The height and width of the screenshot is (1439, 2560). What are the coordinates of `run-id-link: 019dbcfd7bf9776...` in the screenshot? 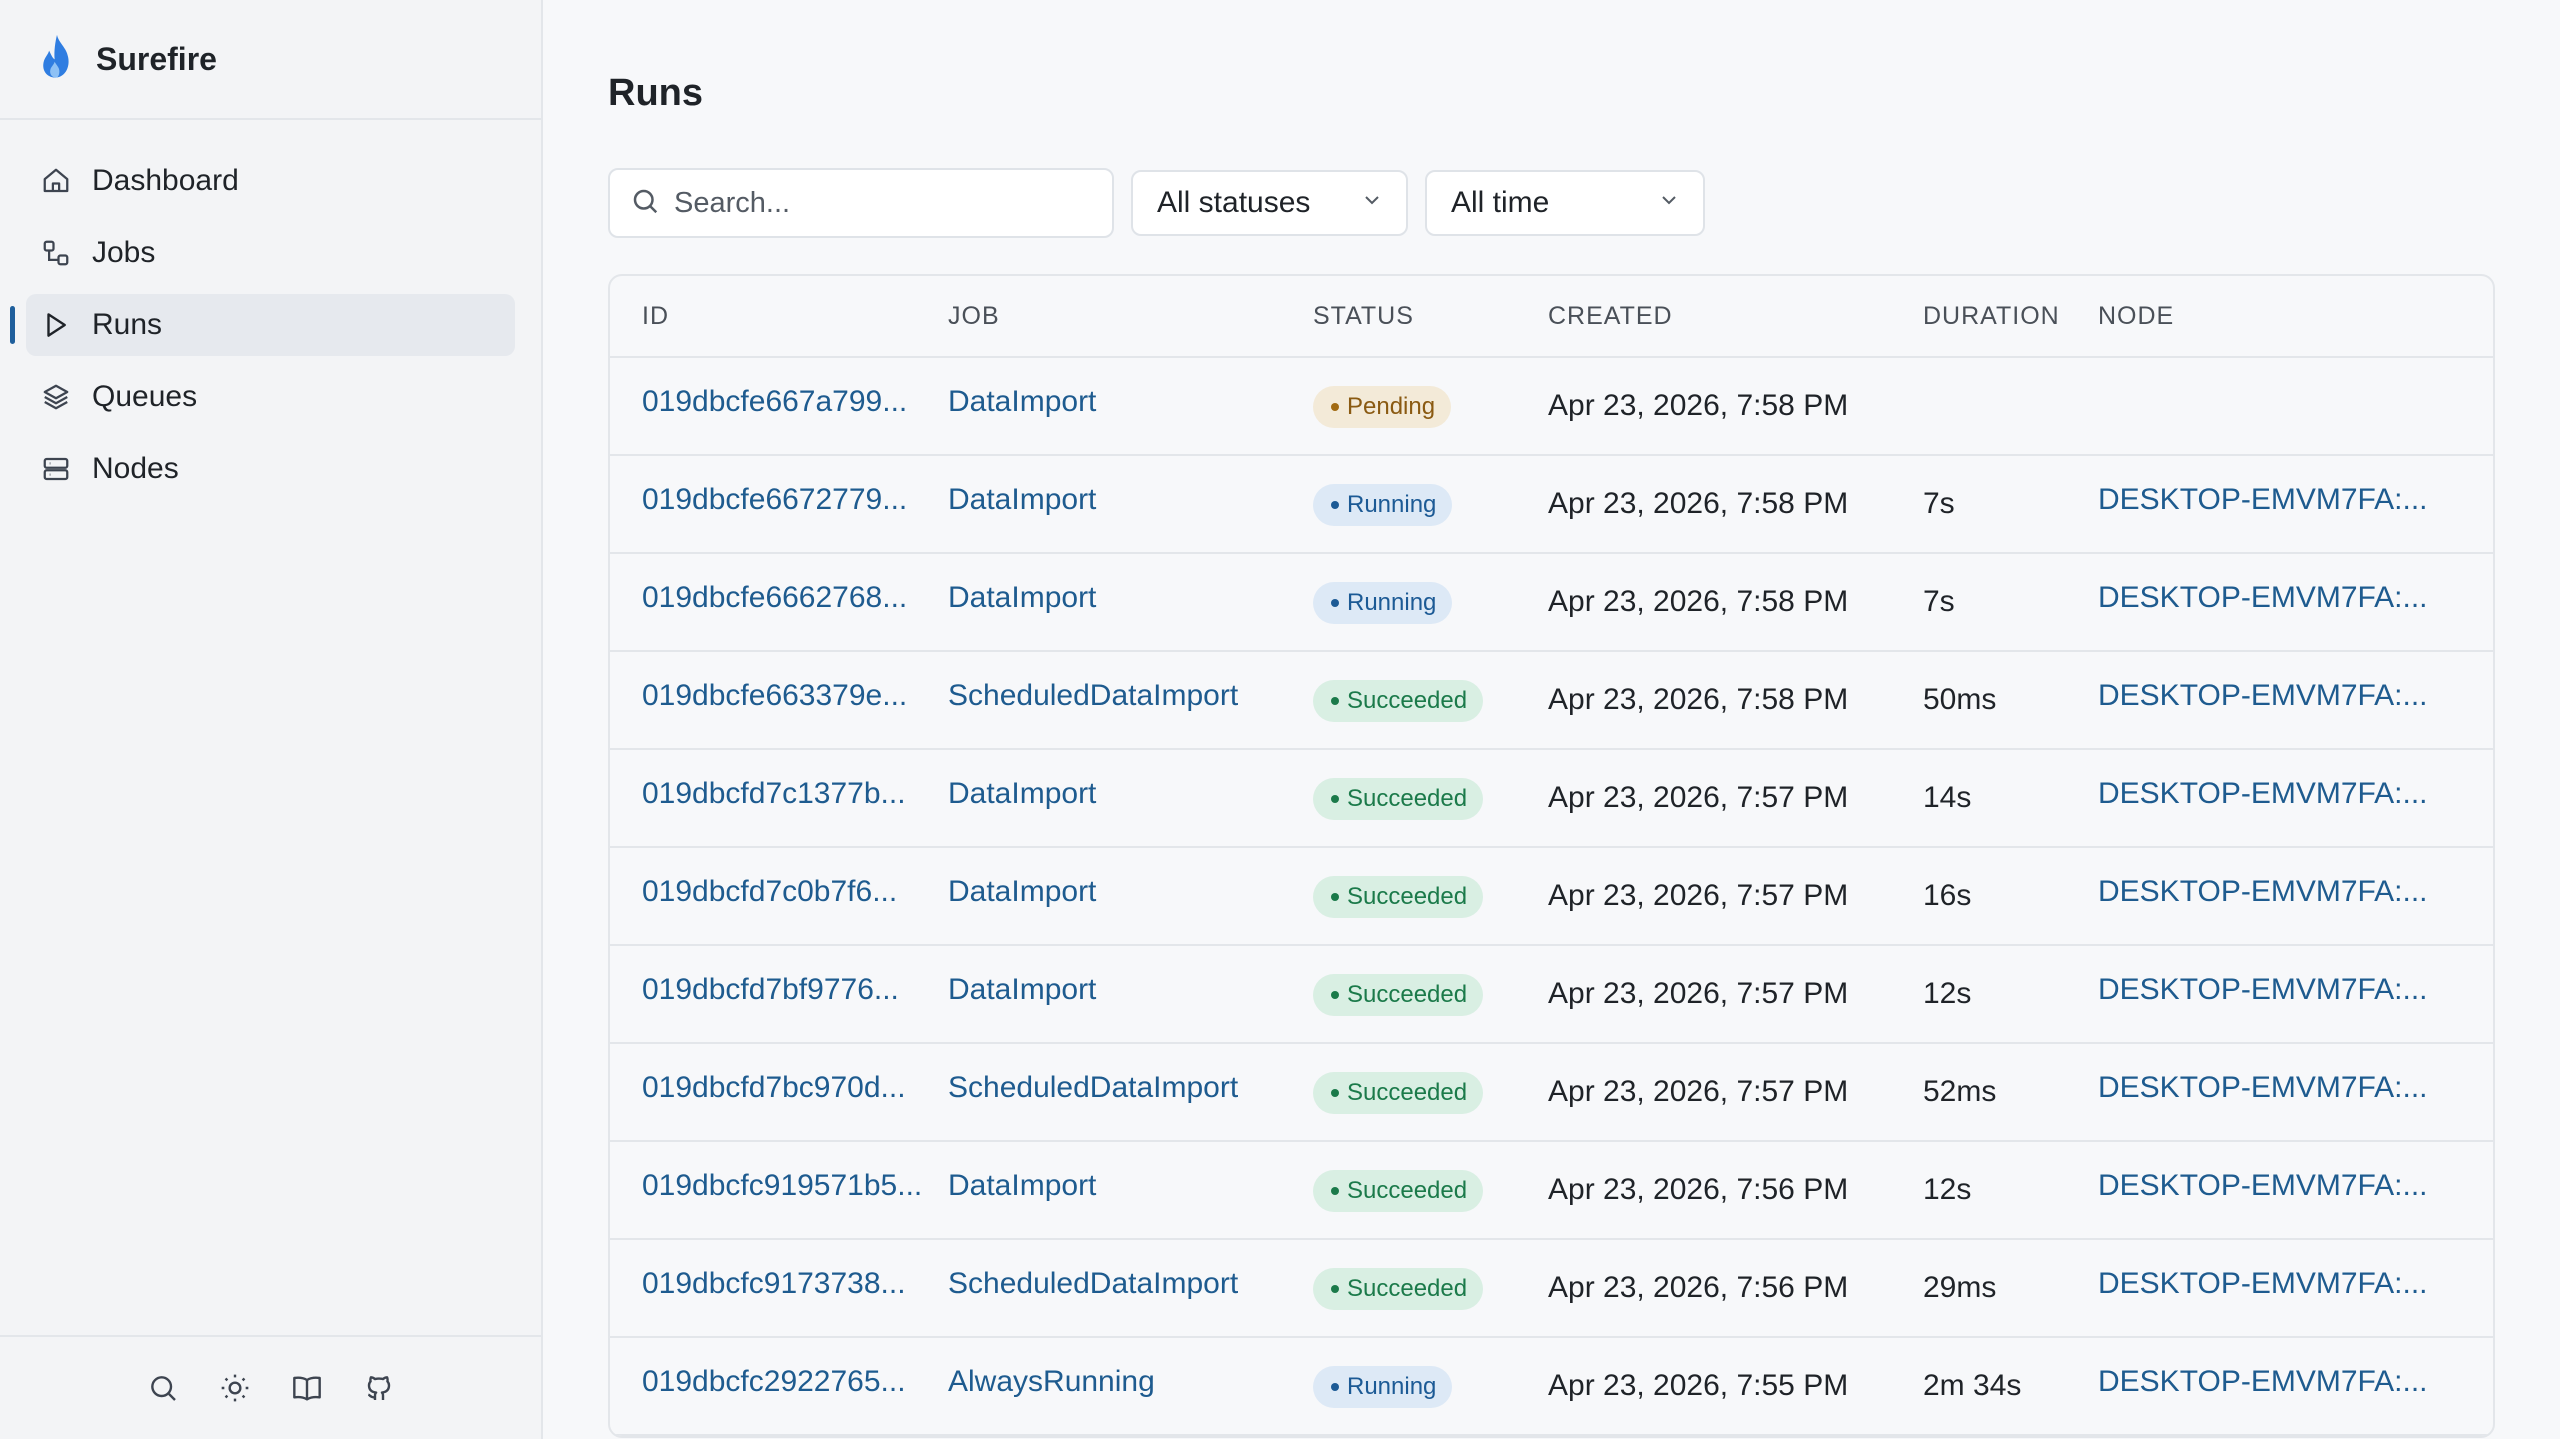 It's located at (779, 990).